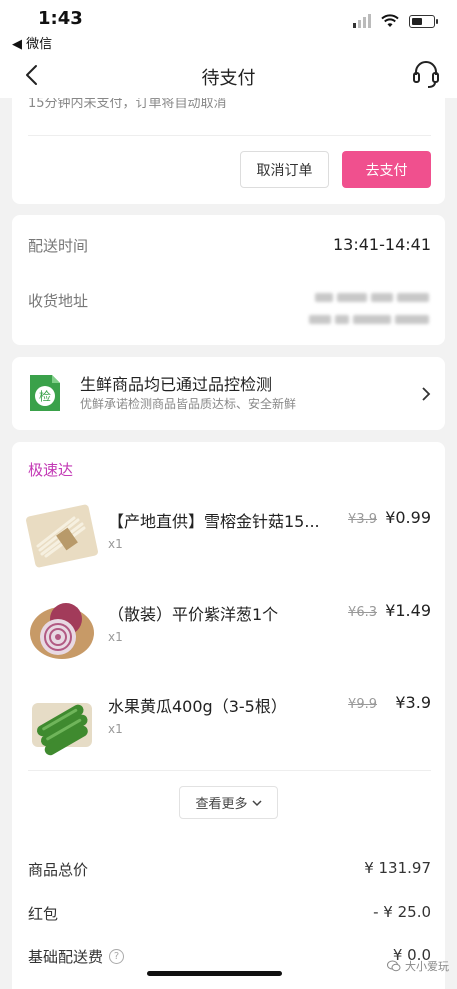  Describe the element at coordinates (408, 517) in the screenshot. I see `item-price: ¥0.99` at that location.